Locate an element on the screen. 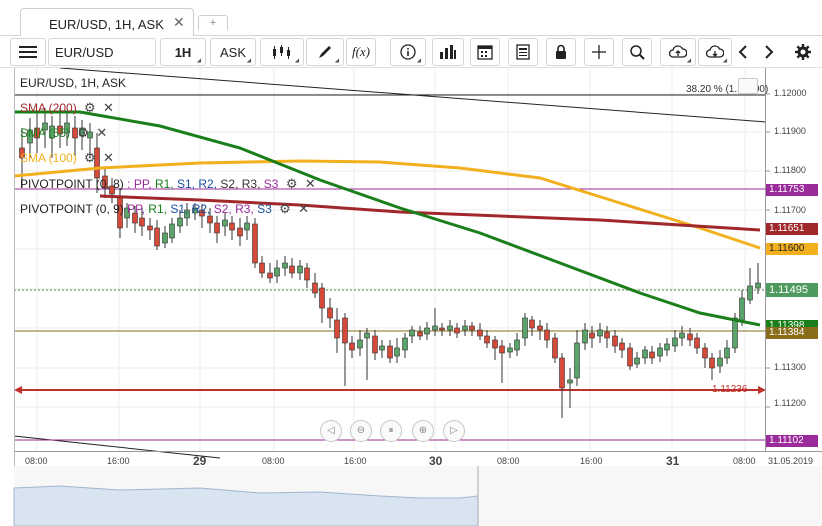 This screenshot has width=822, height=526. pivot-1-s2: S2, is located at coordinates (229, 184).